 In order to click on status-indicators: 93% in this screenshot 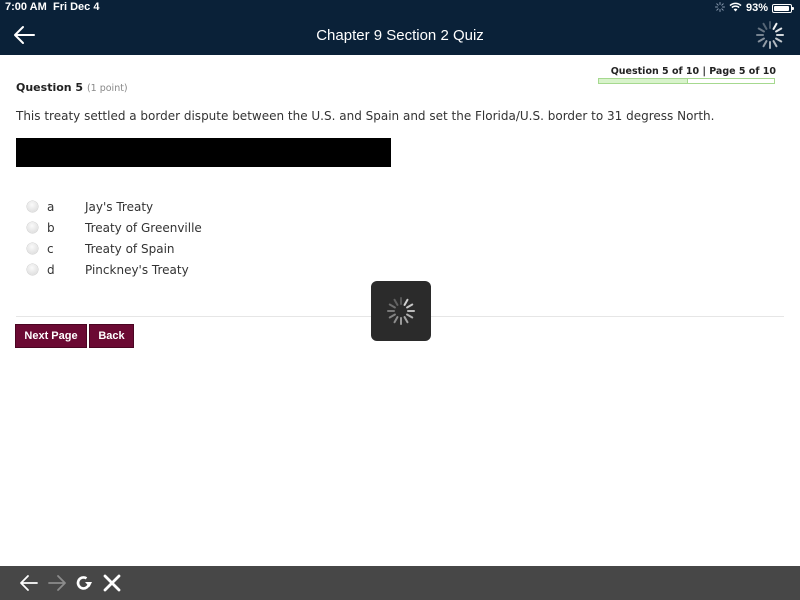, I will do `click(754, 8)`.